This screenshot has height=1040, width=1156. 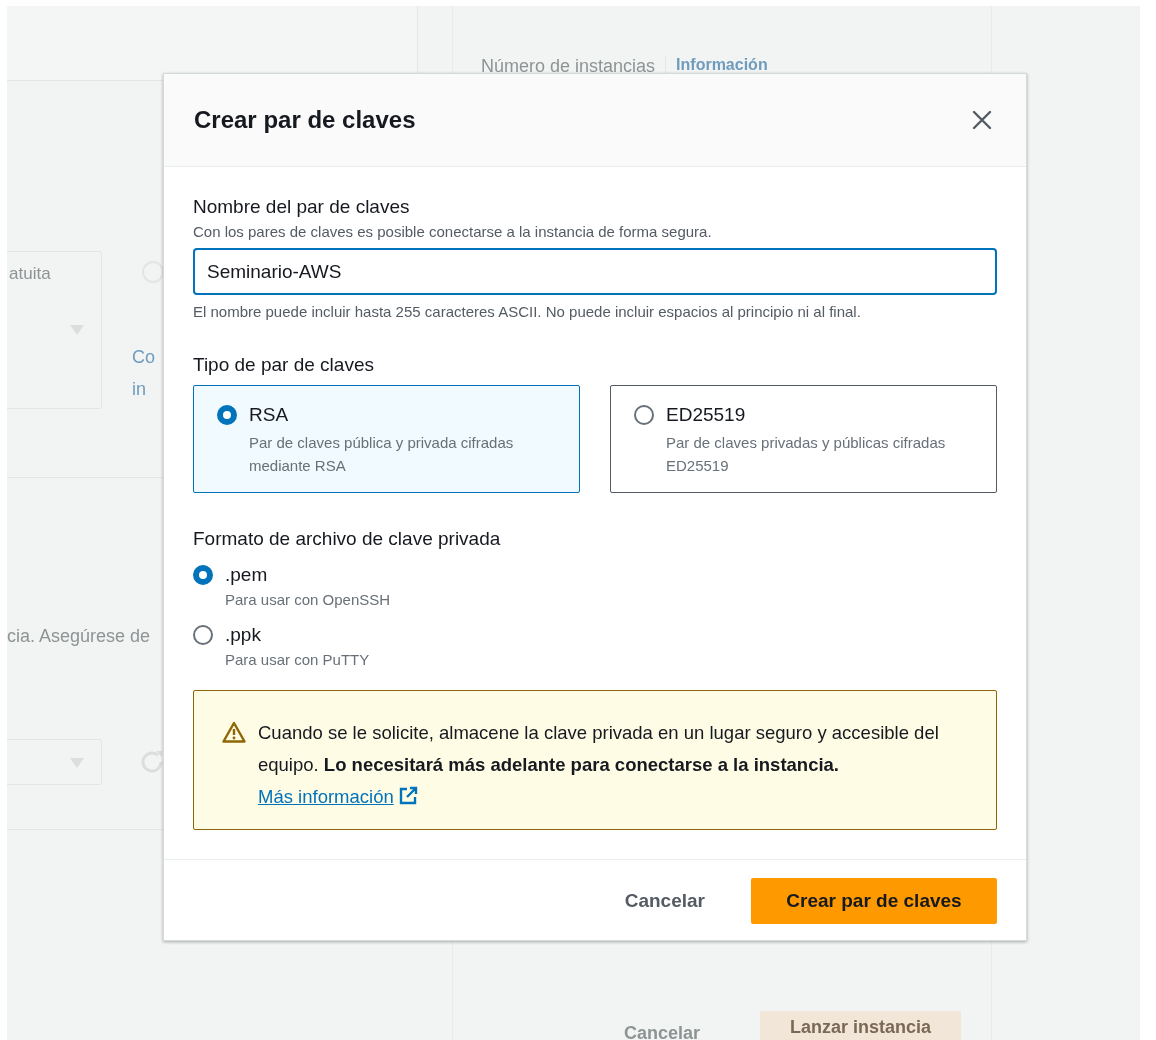 What do you see at coordinates (284, 365) in the screenshot?
I see `field-label: Tipo de par de claves` at bounding box center [284, 365].